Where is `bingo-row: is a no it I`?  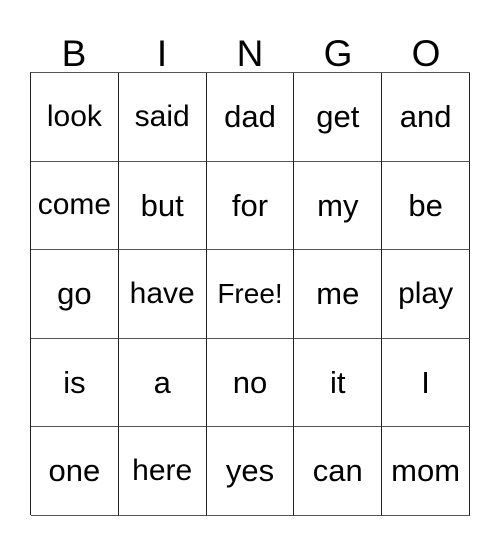 bingo-row: is a no it I is located at coordinates (250, 382).